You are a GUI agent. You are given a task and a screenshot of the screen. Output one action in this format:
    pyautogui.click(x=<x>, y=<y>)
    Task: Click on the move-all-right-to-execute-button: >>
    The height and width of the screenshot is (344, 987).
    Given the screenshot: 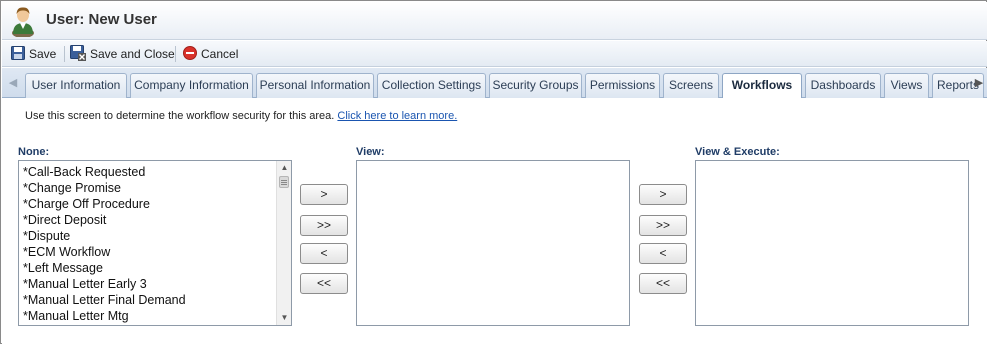 What is the action you would take?
    pyautogui.click(x=663, y=225)
    